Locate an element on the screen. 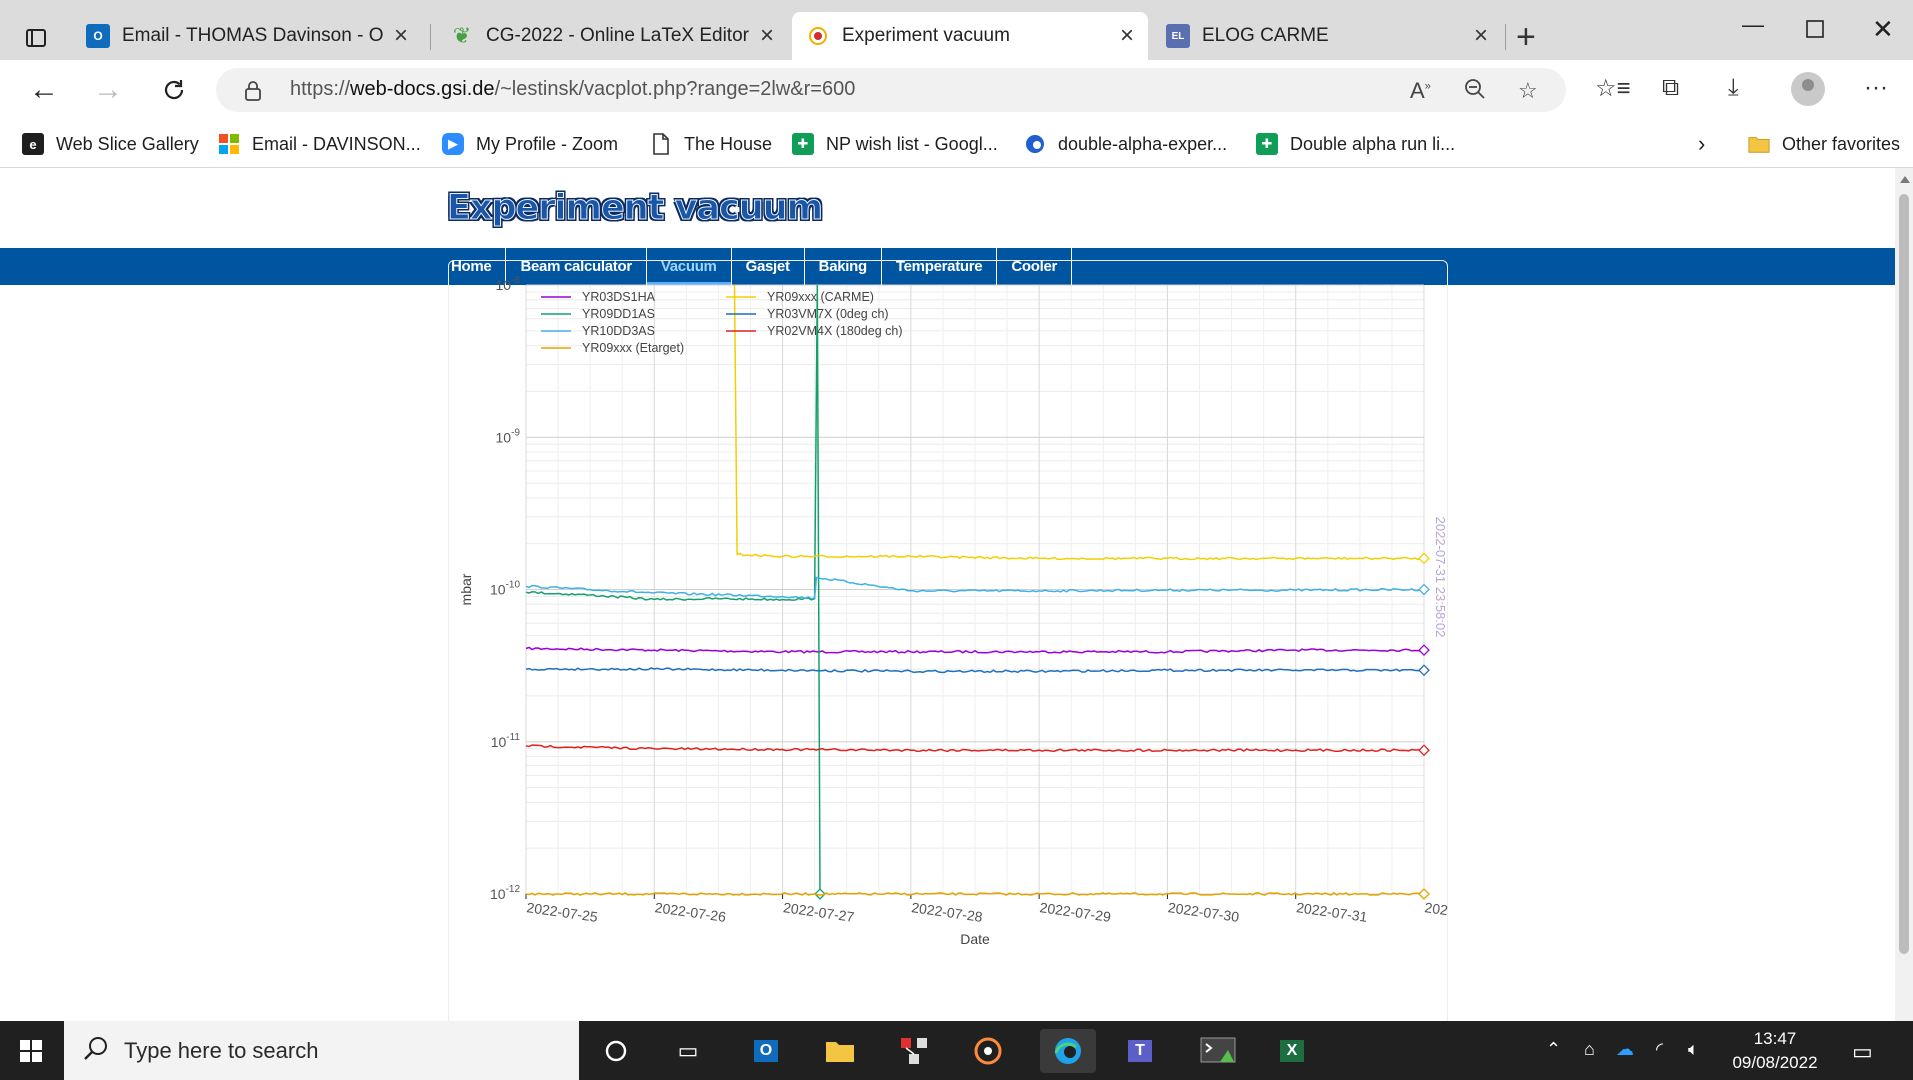  taskbar-search: Type here to search is located at coordinates (321, 1050).